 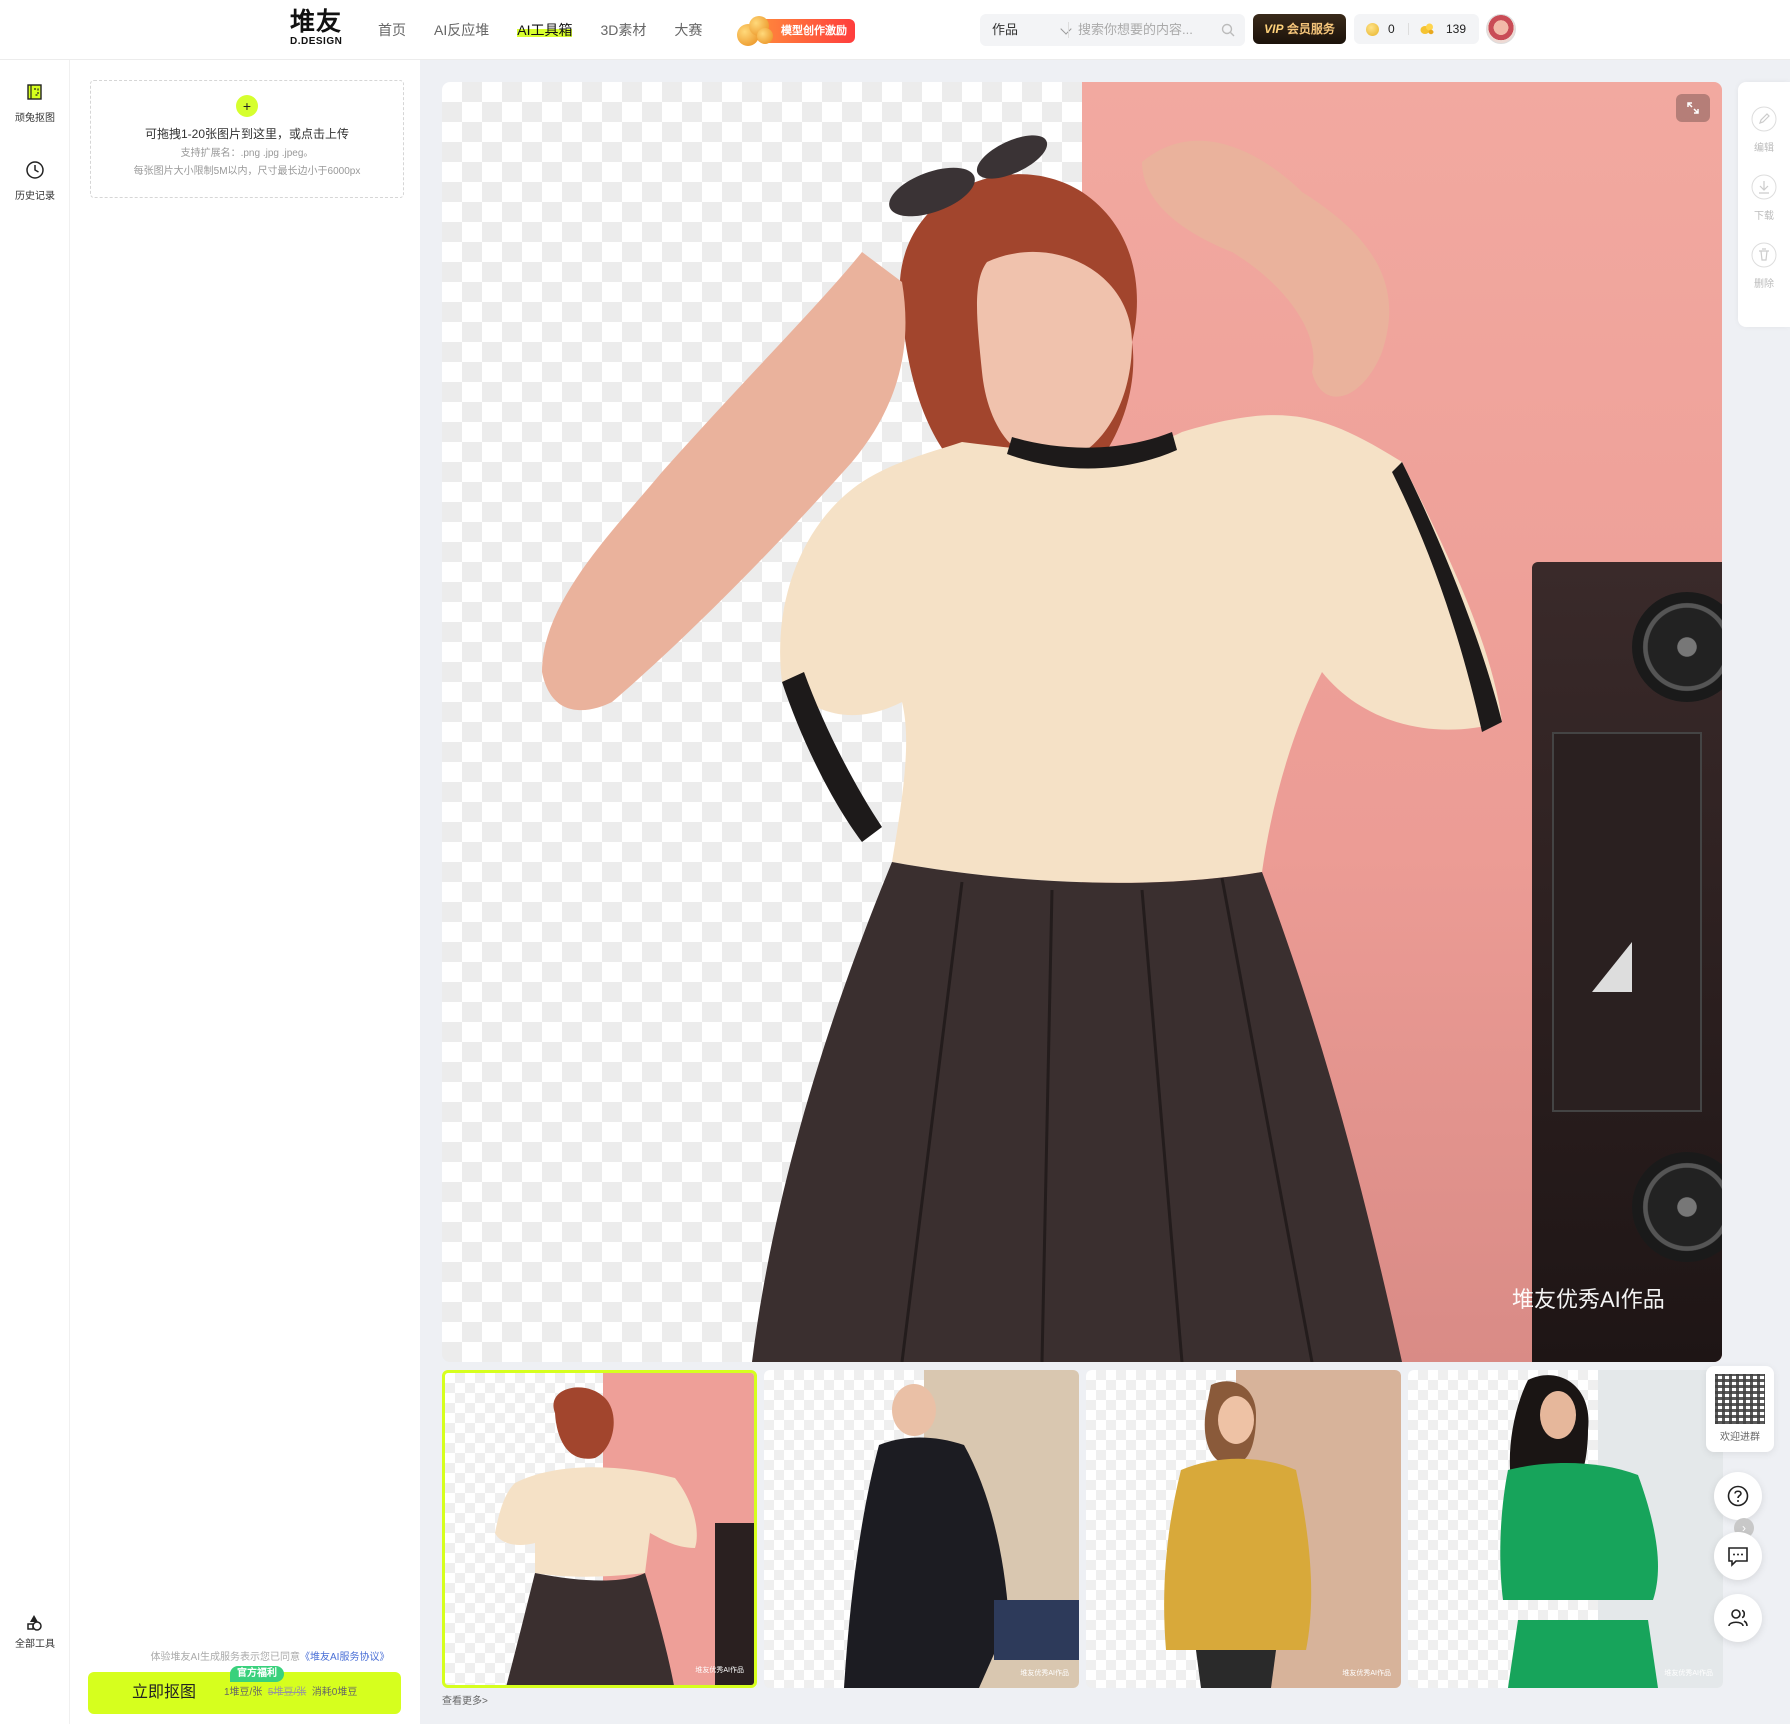 I want to click on agreement-link: 《堆友AI服务协议》, so click(x=344, y=1657).